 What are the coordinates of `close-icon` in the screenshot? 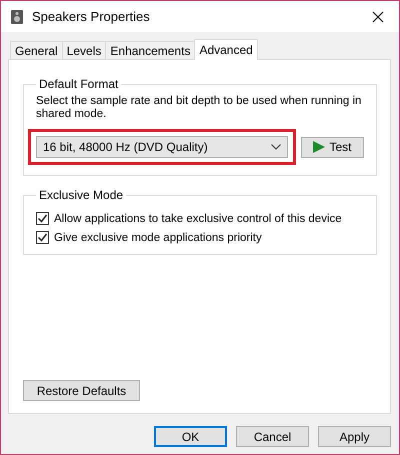 It's located at (378, 16).